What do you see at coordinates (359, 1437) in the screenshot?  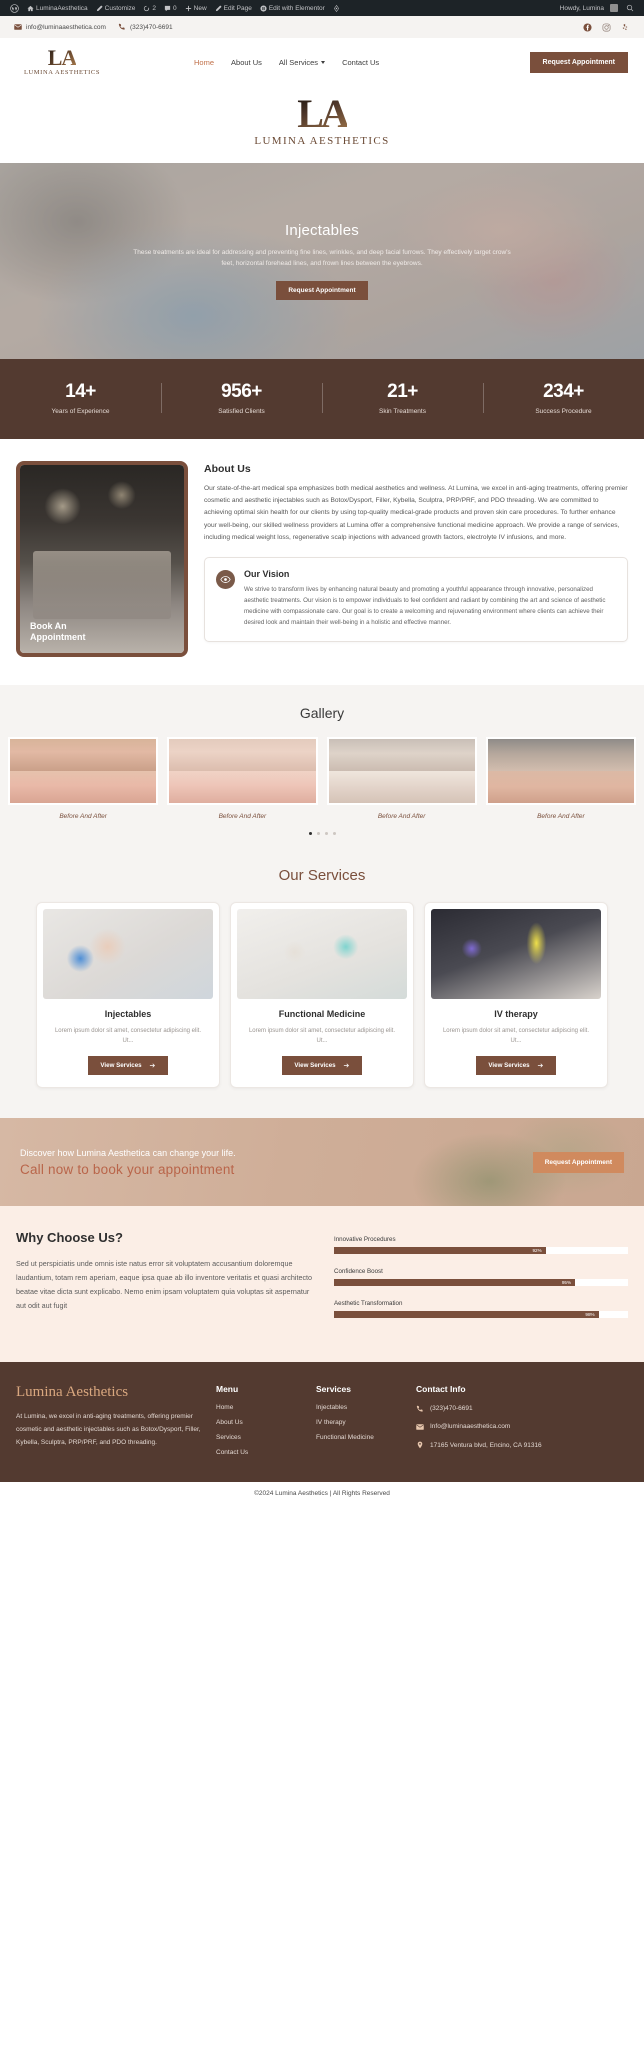 I see `footer-link-functional-medicine: Functional Medicine` at bounding box center [359, 1437].